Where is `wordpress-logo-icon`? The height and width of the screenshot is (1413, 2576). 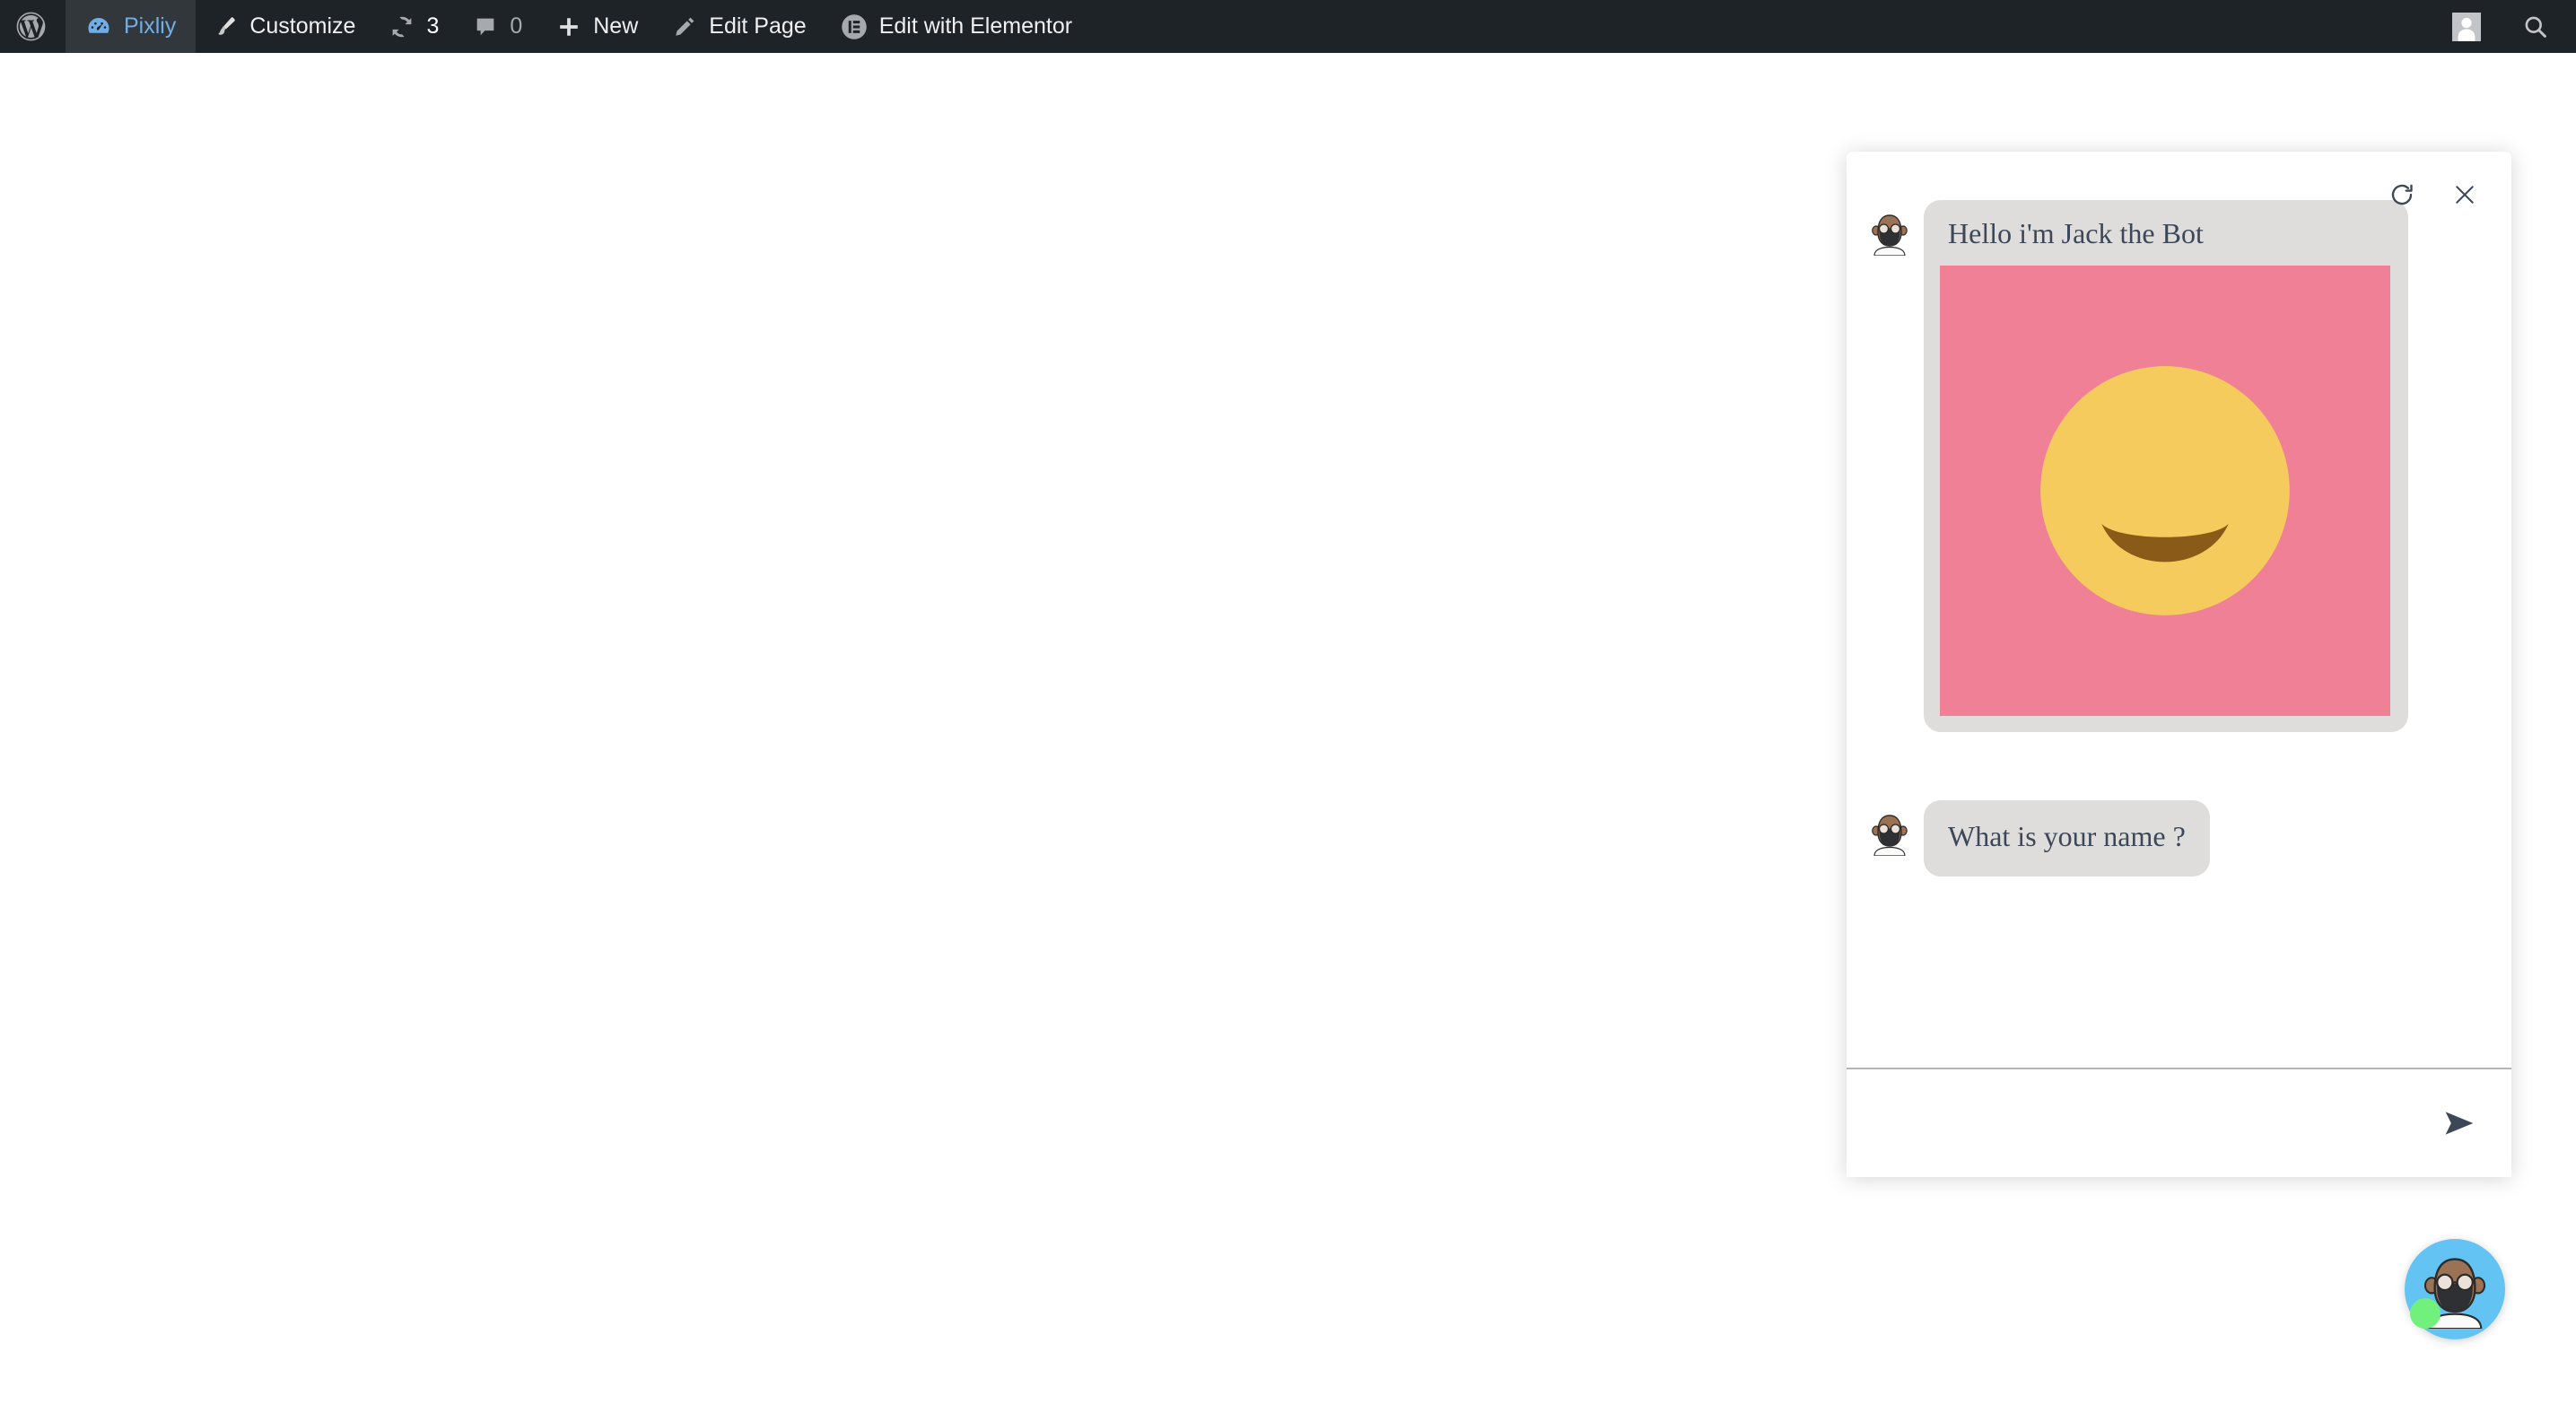
wordpress-logo-icon is located at coordinates (31, 26).